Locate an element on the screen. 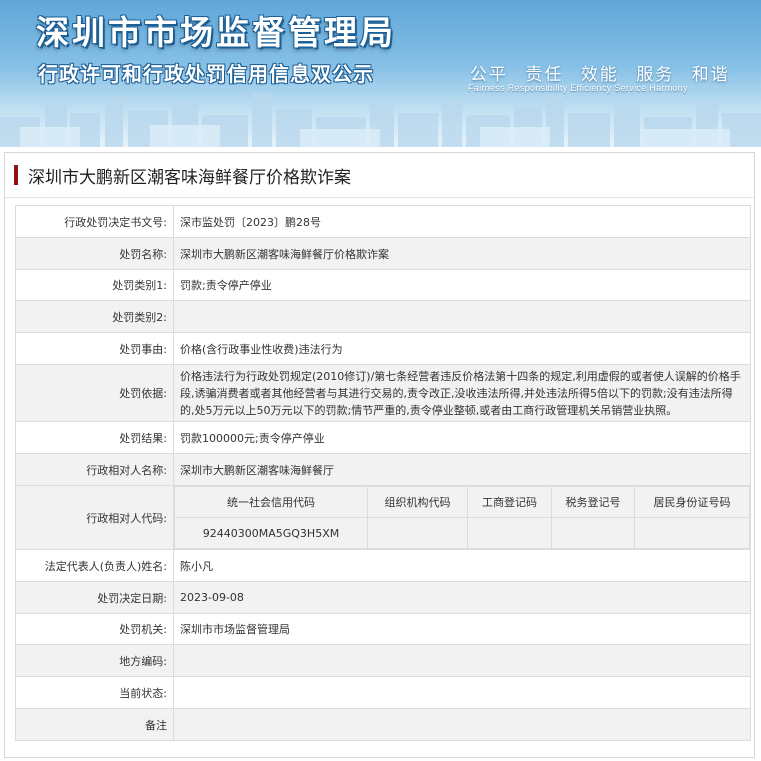 The image size is (761, 761). table-row: 备注 is located at coordinates (383, 724).